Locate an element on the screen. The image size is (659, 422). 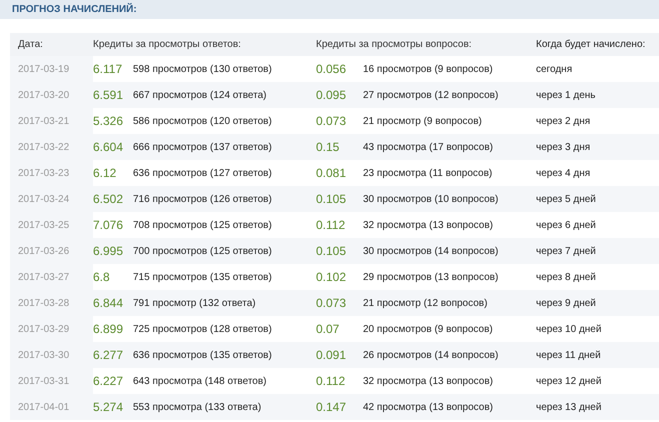
credit-value: 0.102 is located at coordinates (332, 277).